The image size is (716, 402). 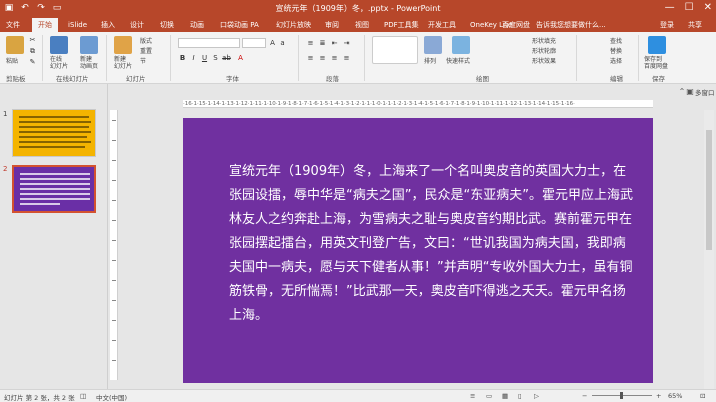 What do you see at coordinates (358, 8) in the screenshot?
I see `window-title: 宣统元年（1909年）冬，.pptx - PowerPoint` at bounding box center [358, 8].